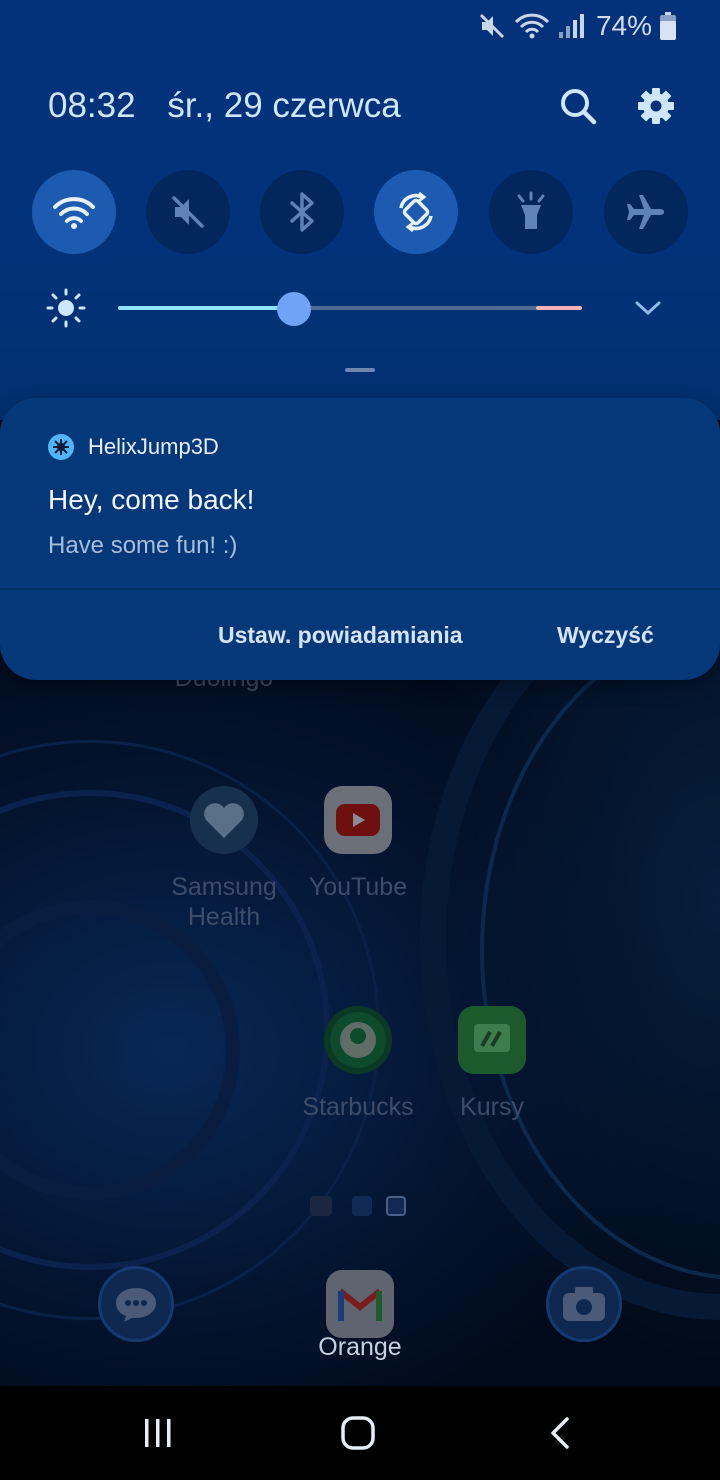 This screenshot has height=1480, width=720. I want to click on flashlight-icon, so click(531, 210).